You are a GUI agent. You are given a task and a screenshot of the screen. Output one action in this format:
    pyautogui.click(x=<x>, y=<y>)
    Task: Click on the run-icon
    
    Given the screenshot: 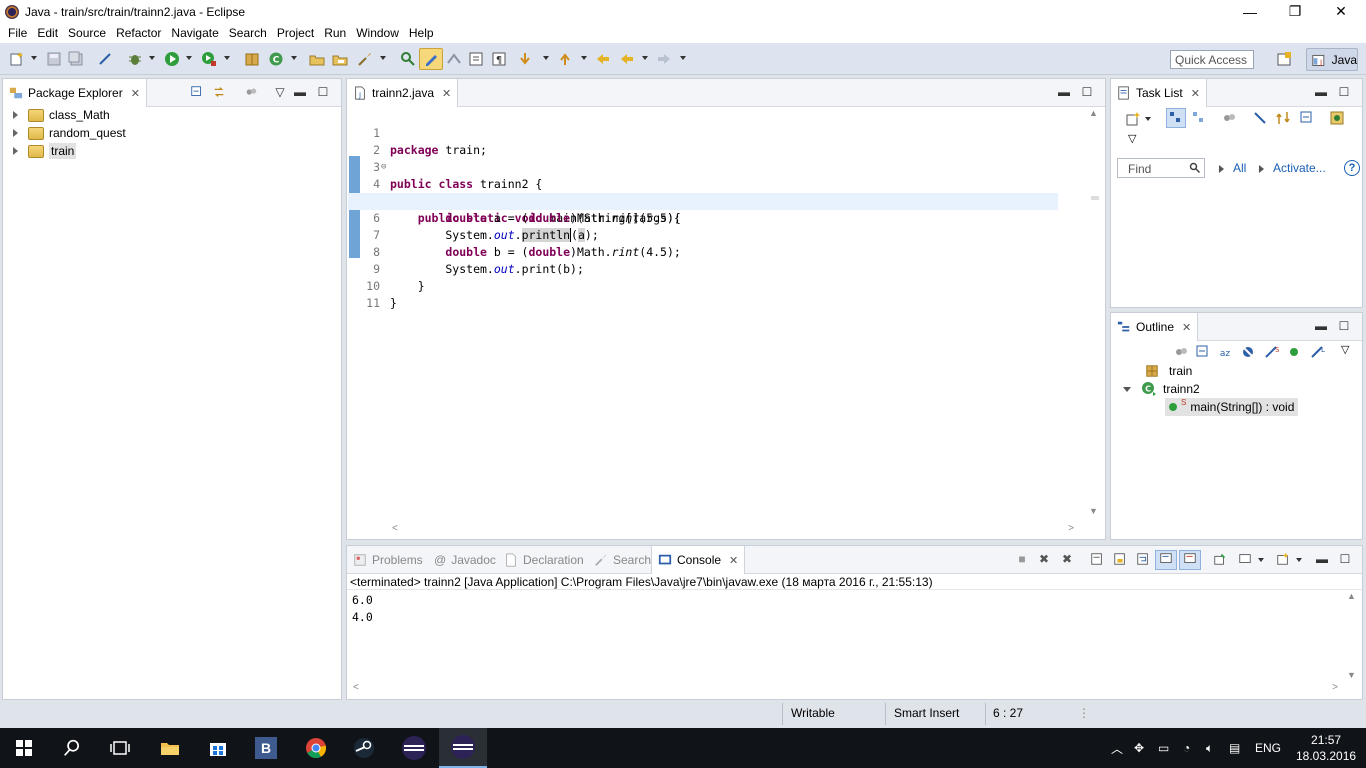 What is the action you would take?
    pyautogui.click(x=172, y=59)
    